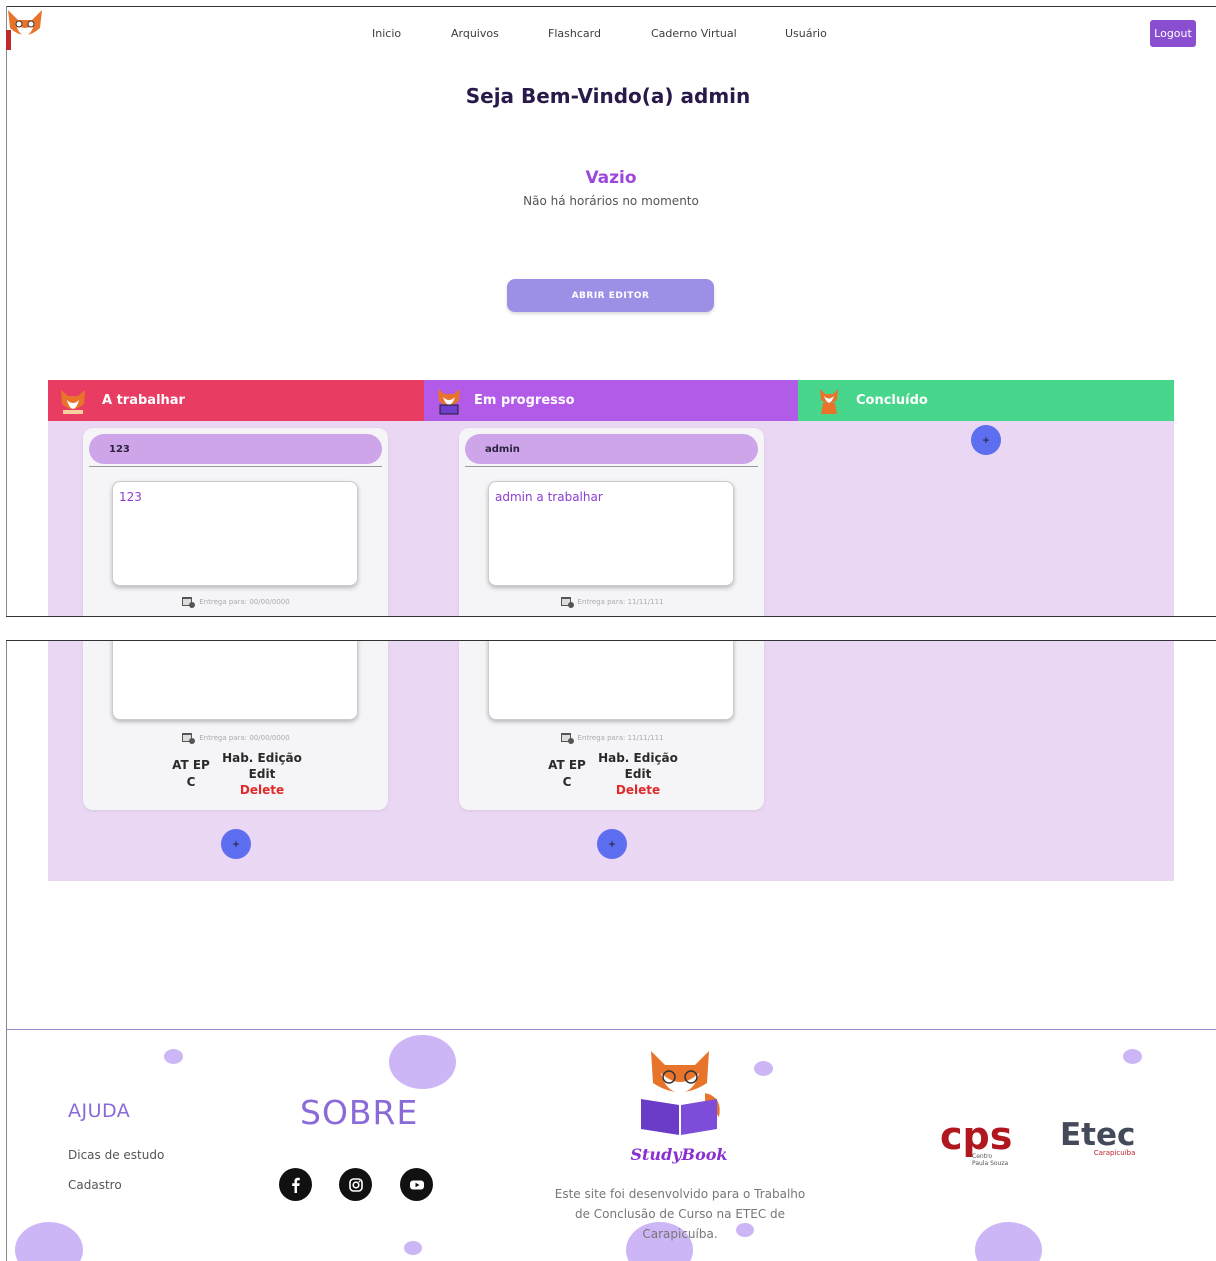 This screenshot has width=1216, height=1261. I want to click on column-title-in-progress: Em progresso, so click(524, 400).